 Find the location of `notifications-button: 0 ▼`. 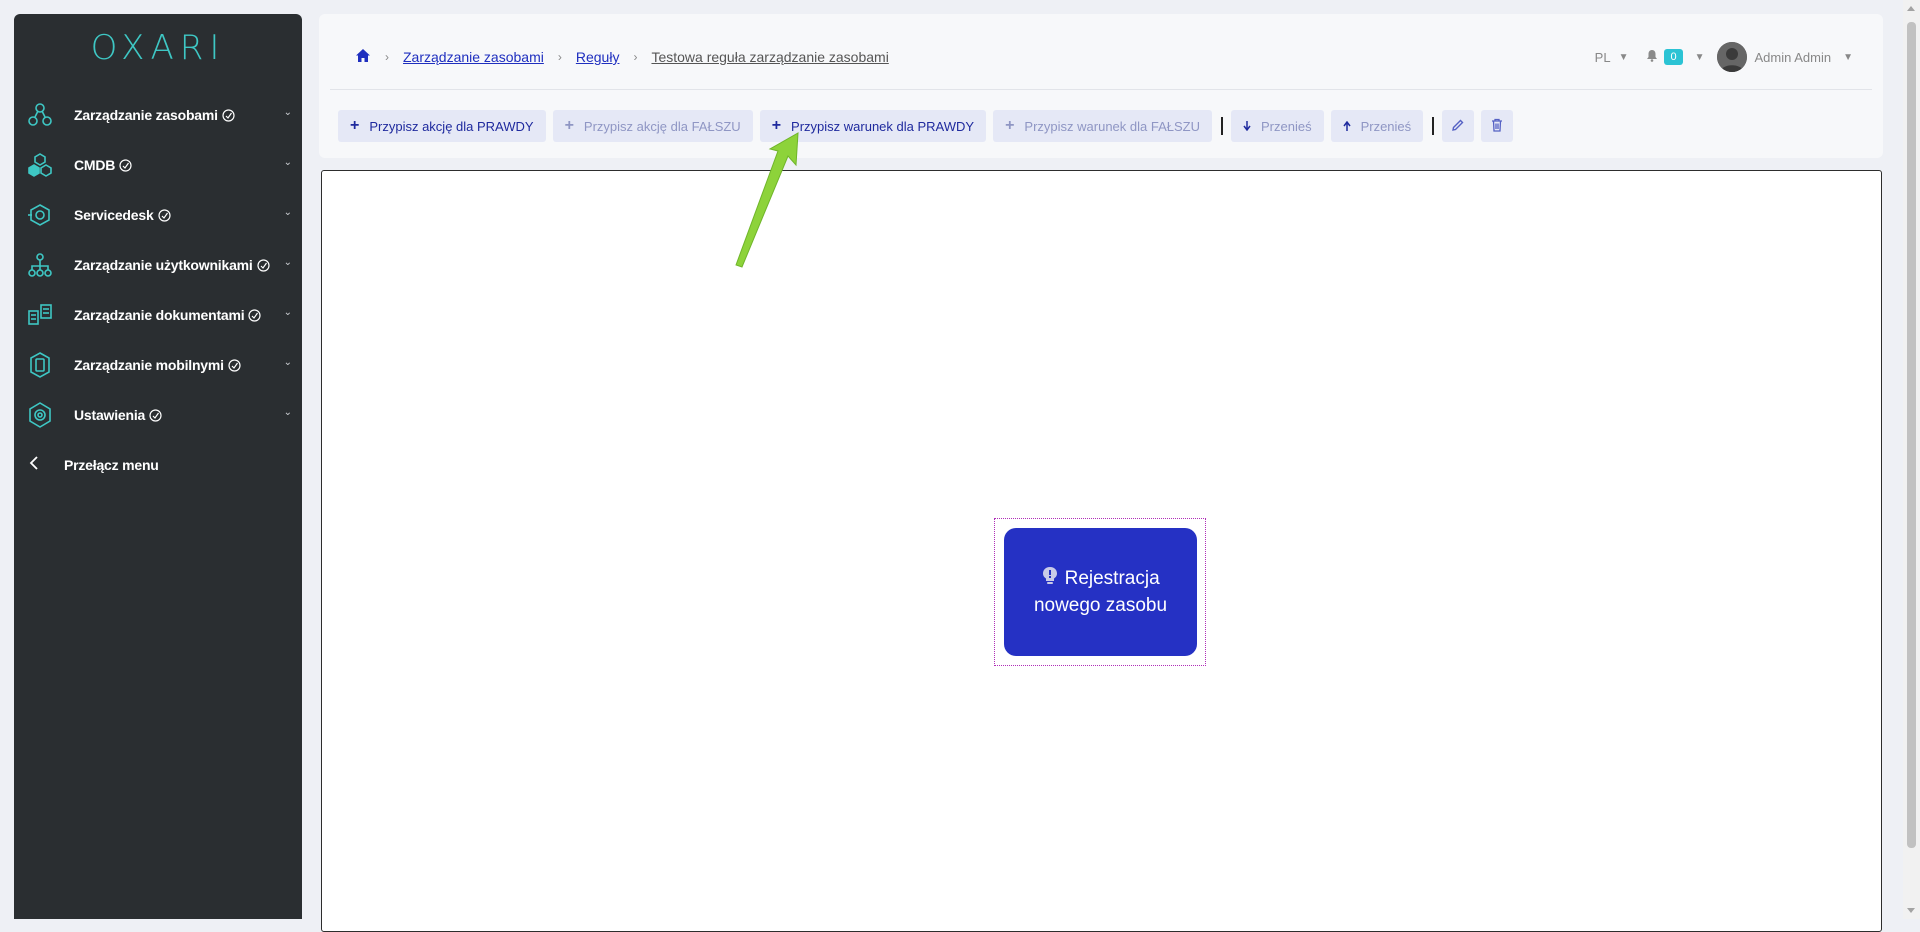

notifications-button: 0 ▼ is located at coordinates (1675, 57).